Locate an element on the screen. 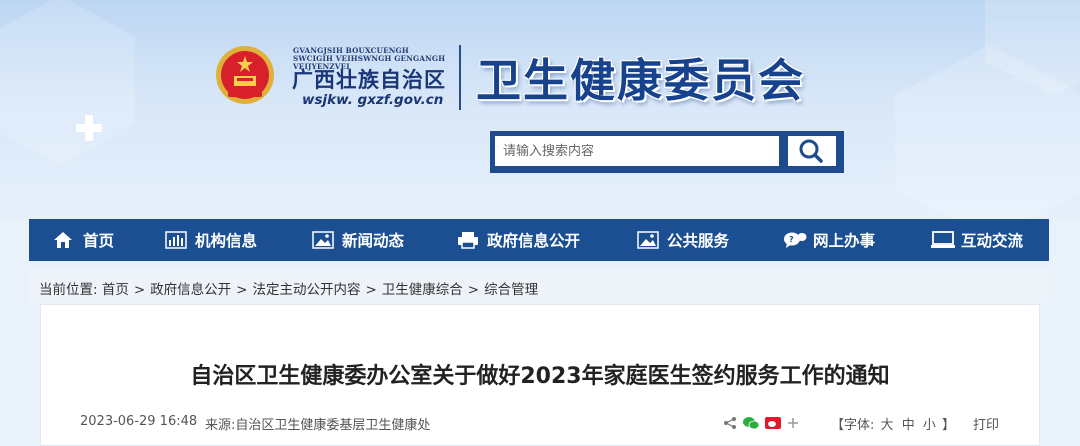 Image resolution: width=1080 pixels, height=446 pixels. search-icon is located at coordinates (811, 151).